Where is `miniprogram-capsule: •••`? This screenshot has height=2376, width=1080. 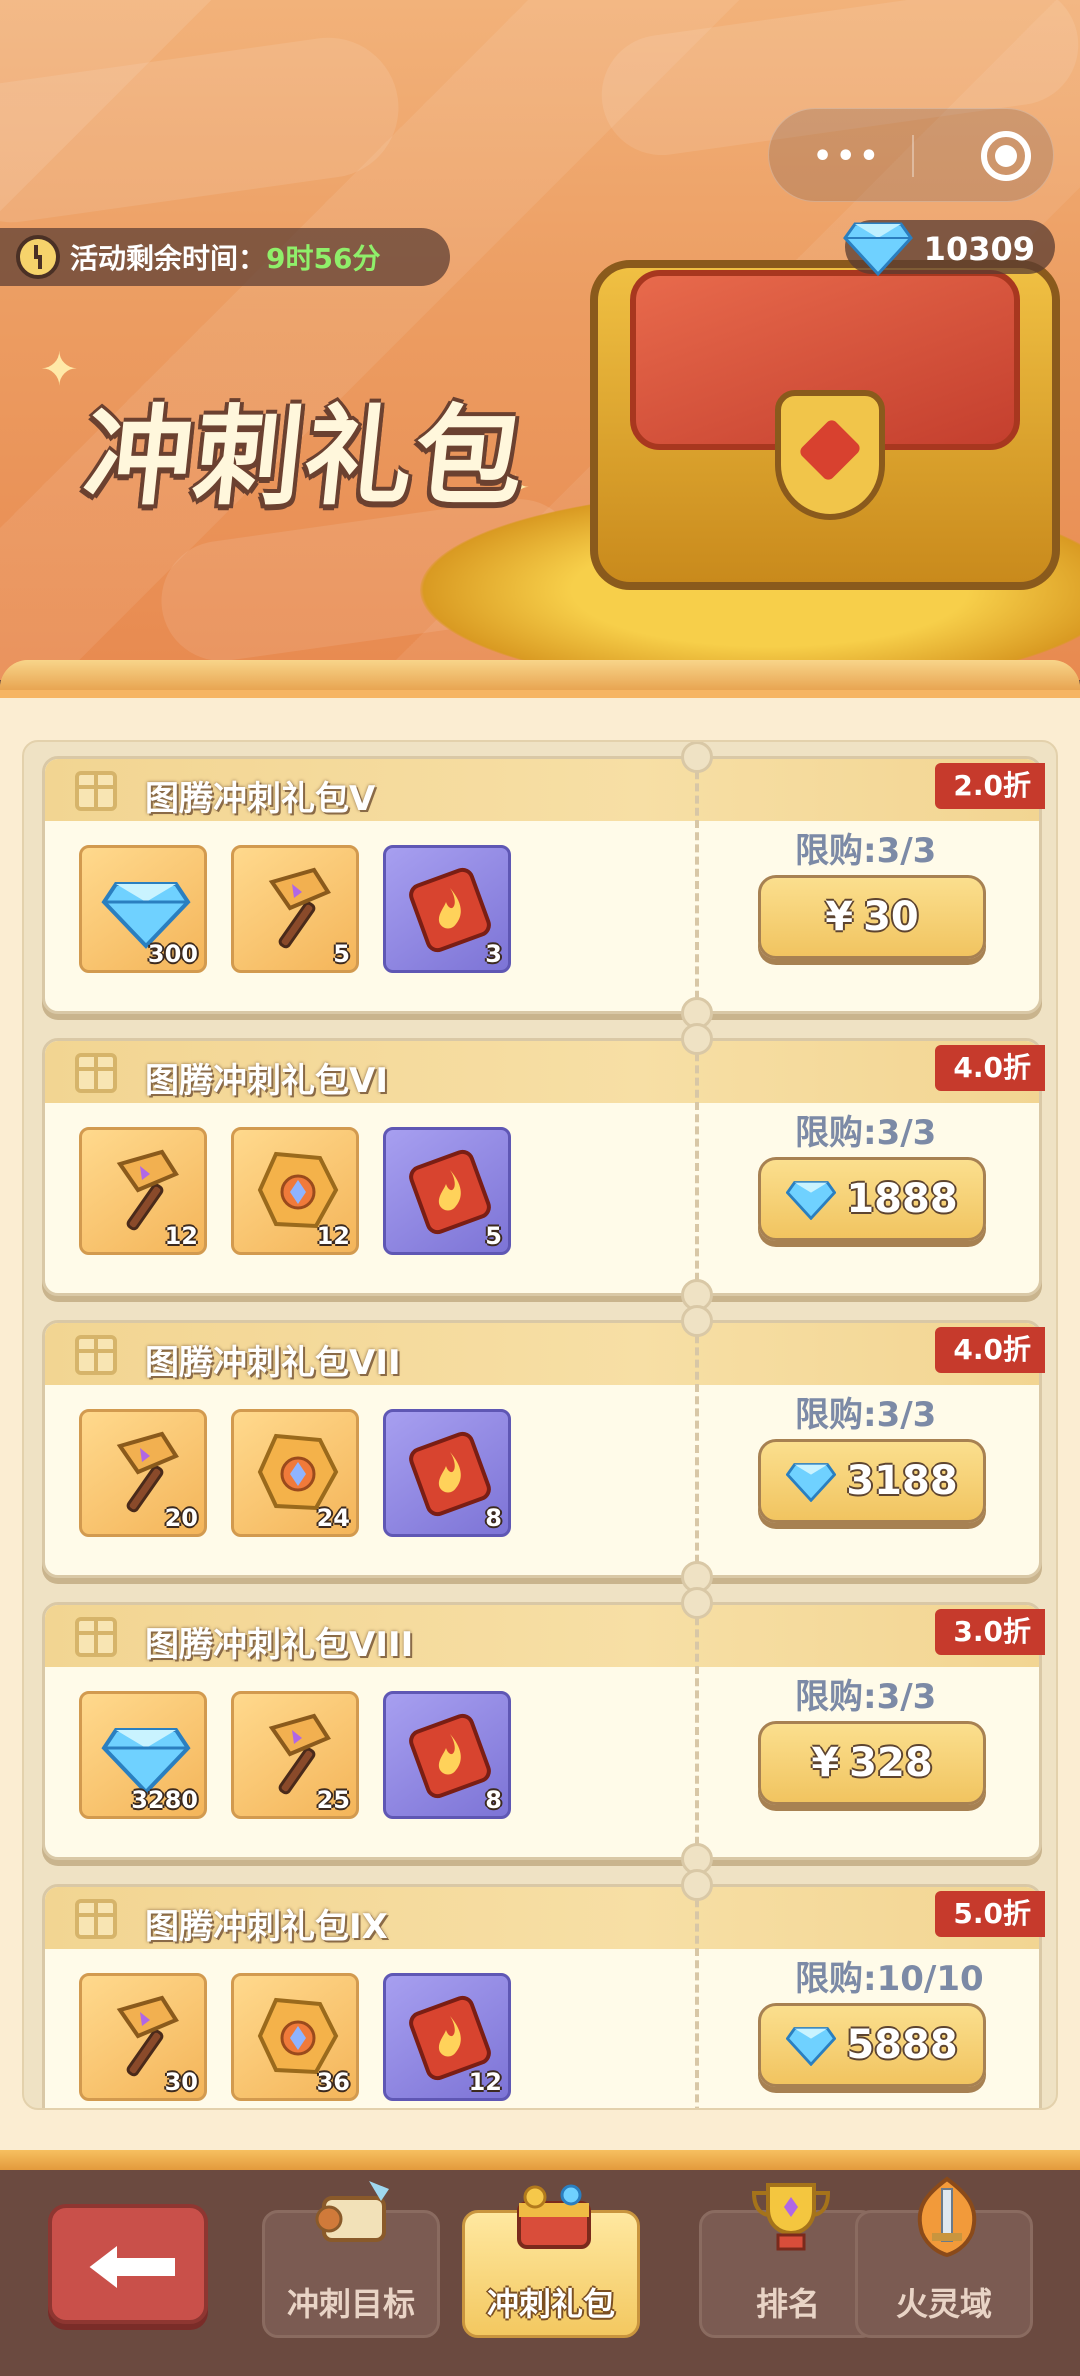
miniprogram-capsule: ••• is located at coordinates (911, 155).